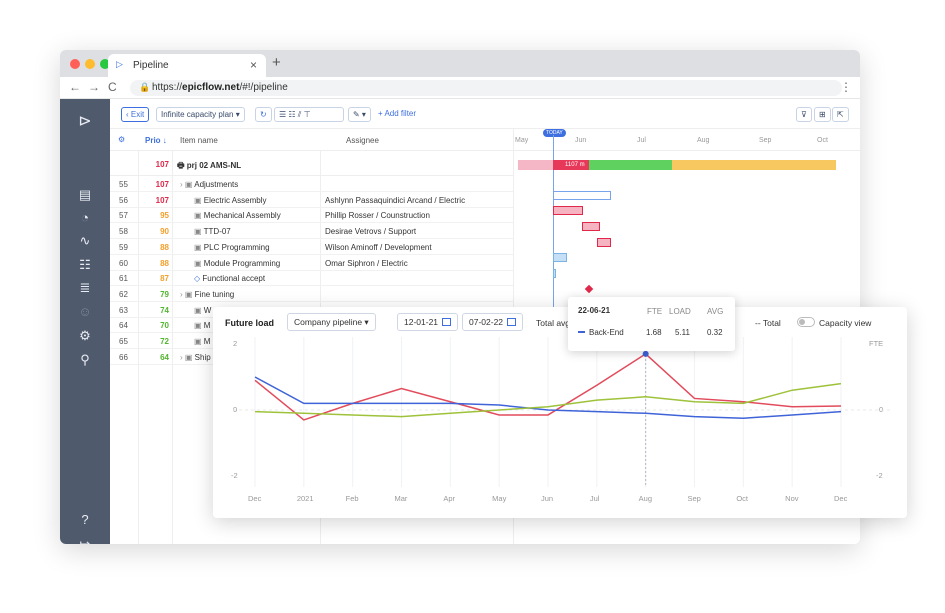 The width and height of the screenshot is (945, 613). Describe the element at coordinates (428, 322) in the screenshot. I see `date-from-field: 12-01-21` at that location.